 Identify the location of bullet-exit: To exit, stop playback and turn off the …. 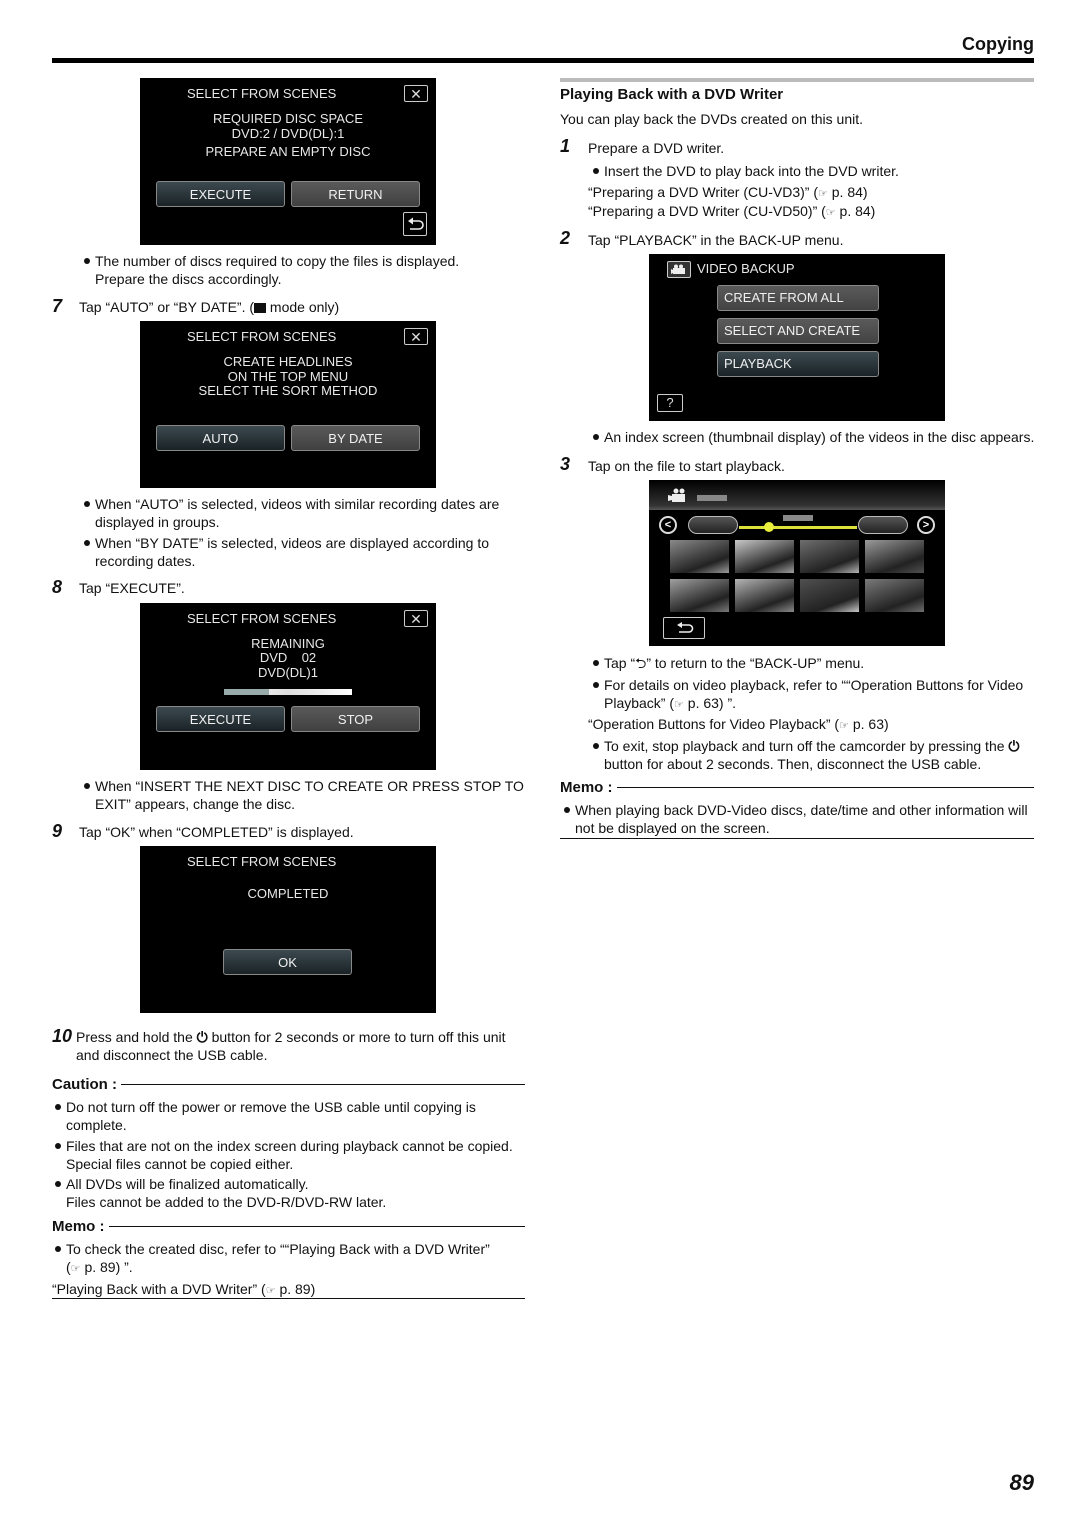
(806, 755).